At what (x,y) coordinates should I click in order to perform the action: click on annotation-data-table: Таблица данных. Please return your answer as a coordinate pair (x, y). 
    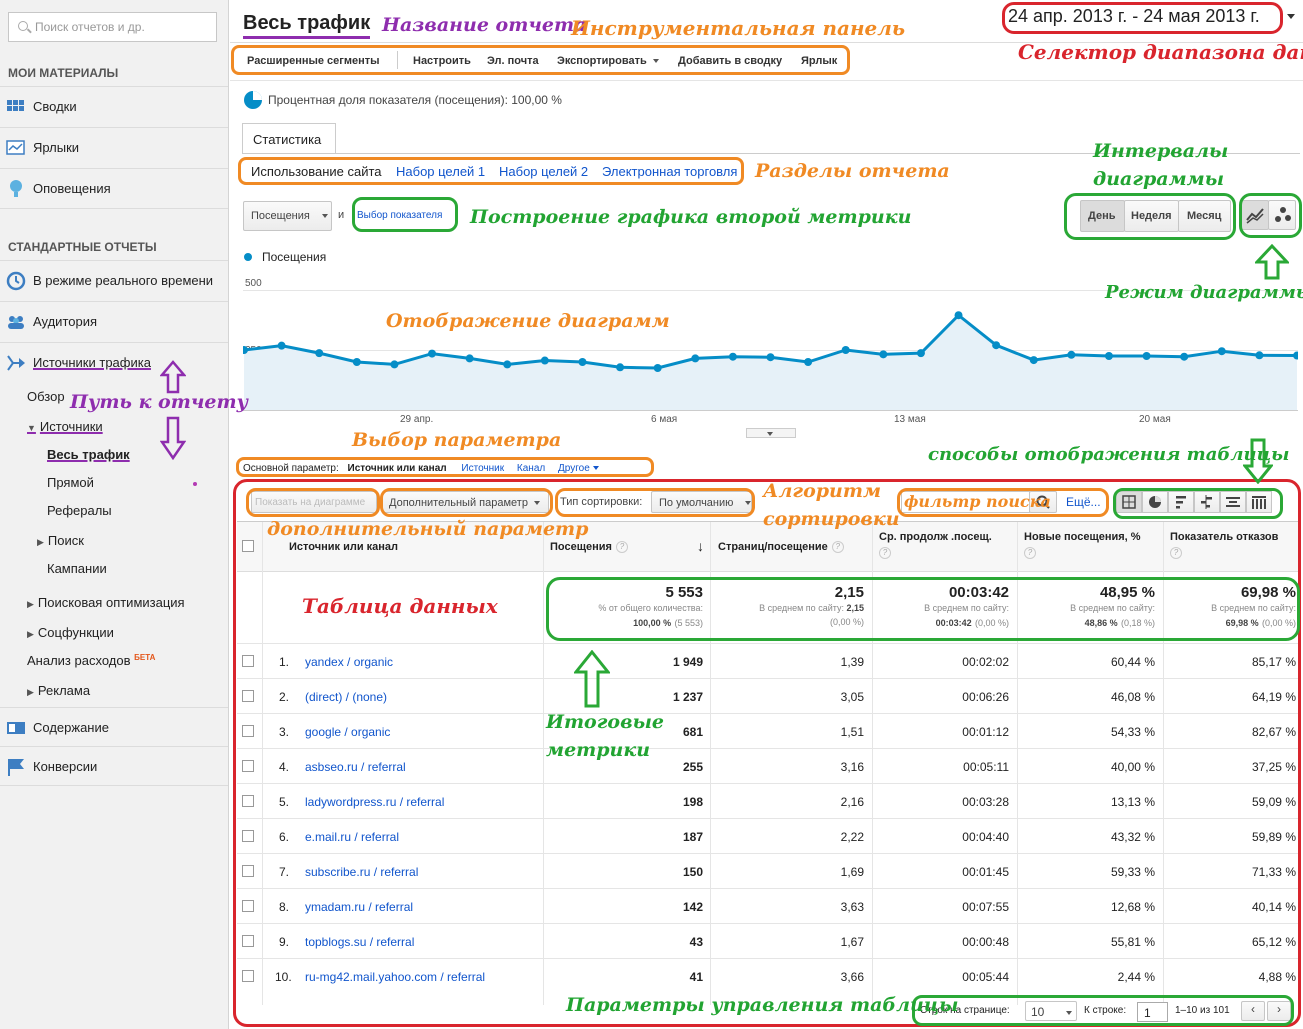
    Looking at the image, I should click on (400, 606).